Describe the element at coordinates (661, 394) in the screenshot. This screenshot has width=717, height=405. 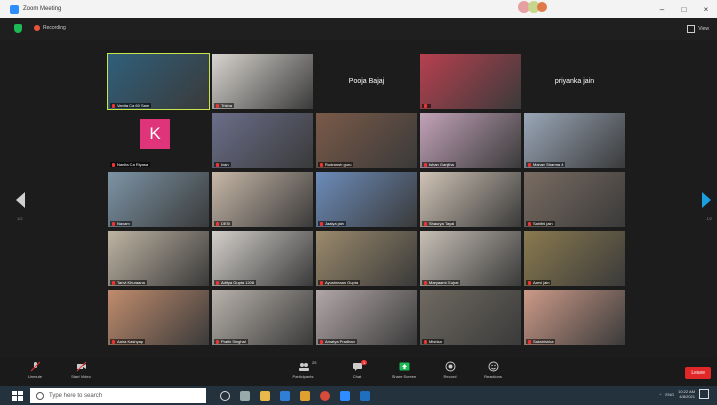
I see `tray-chevron-icon: ^` at that location.